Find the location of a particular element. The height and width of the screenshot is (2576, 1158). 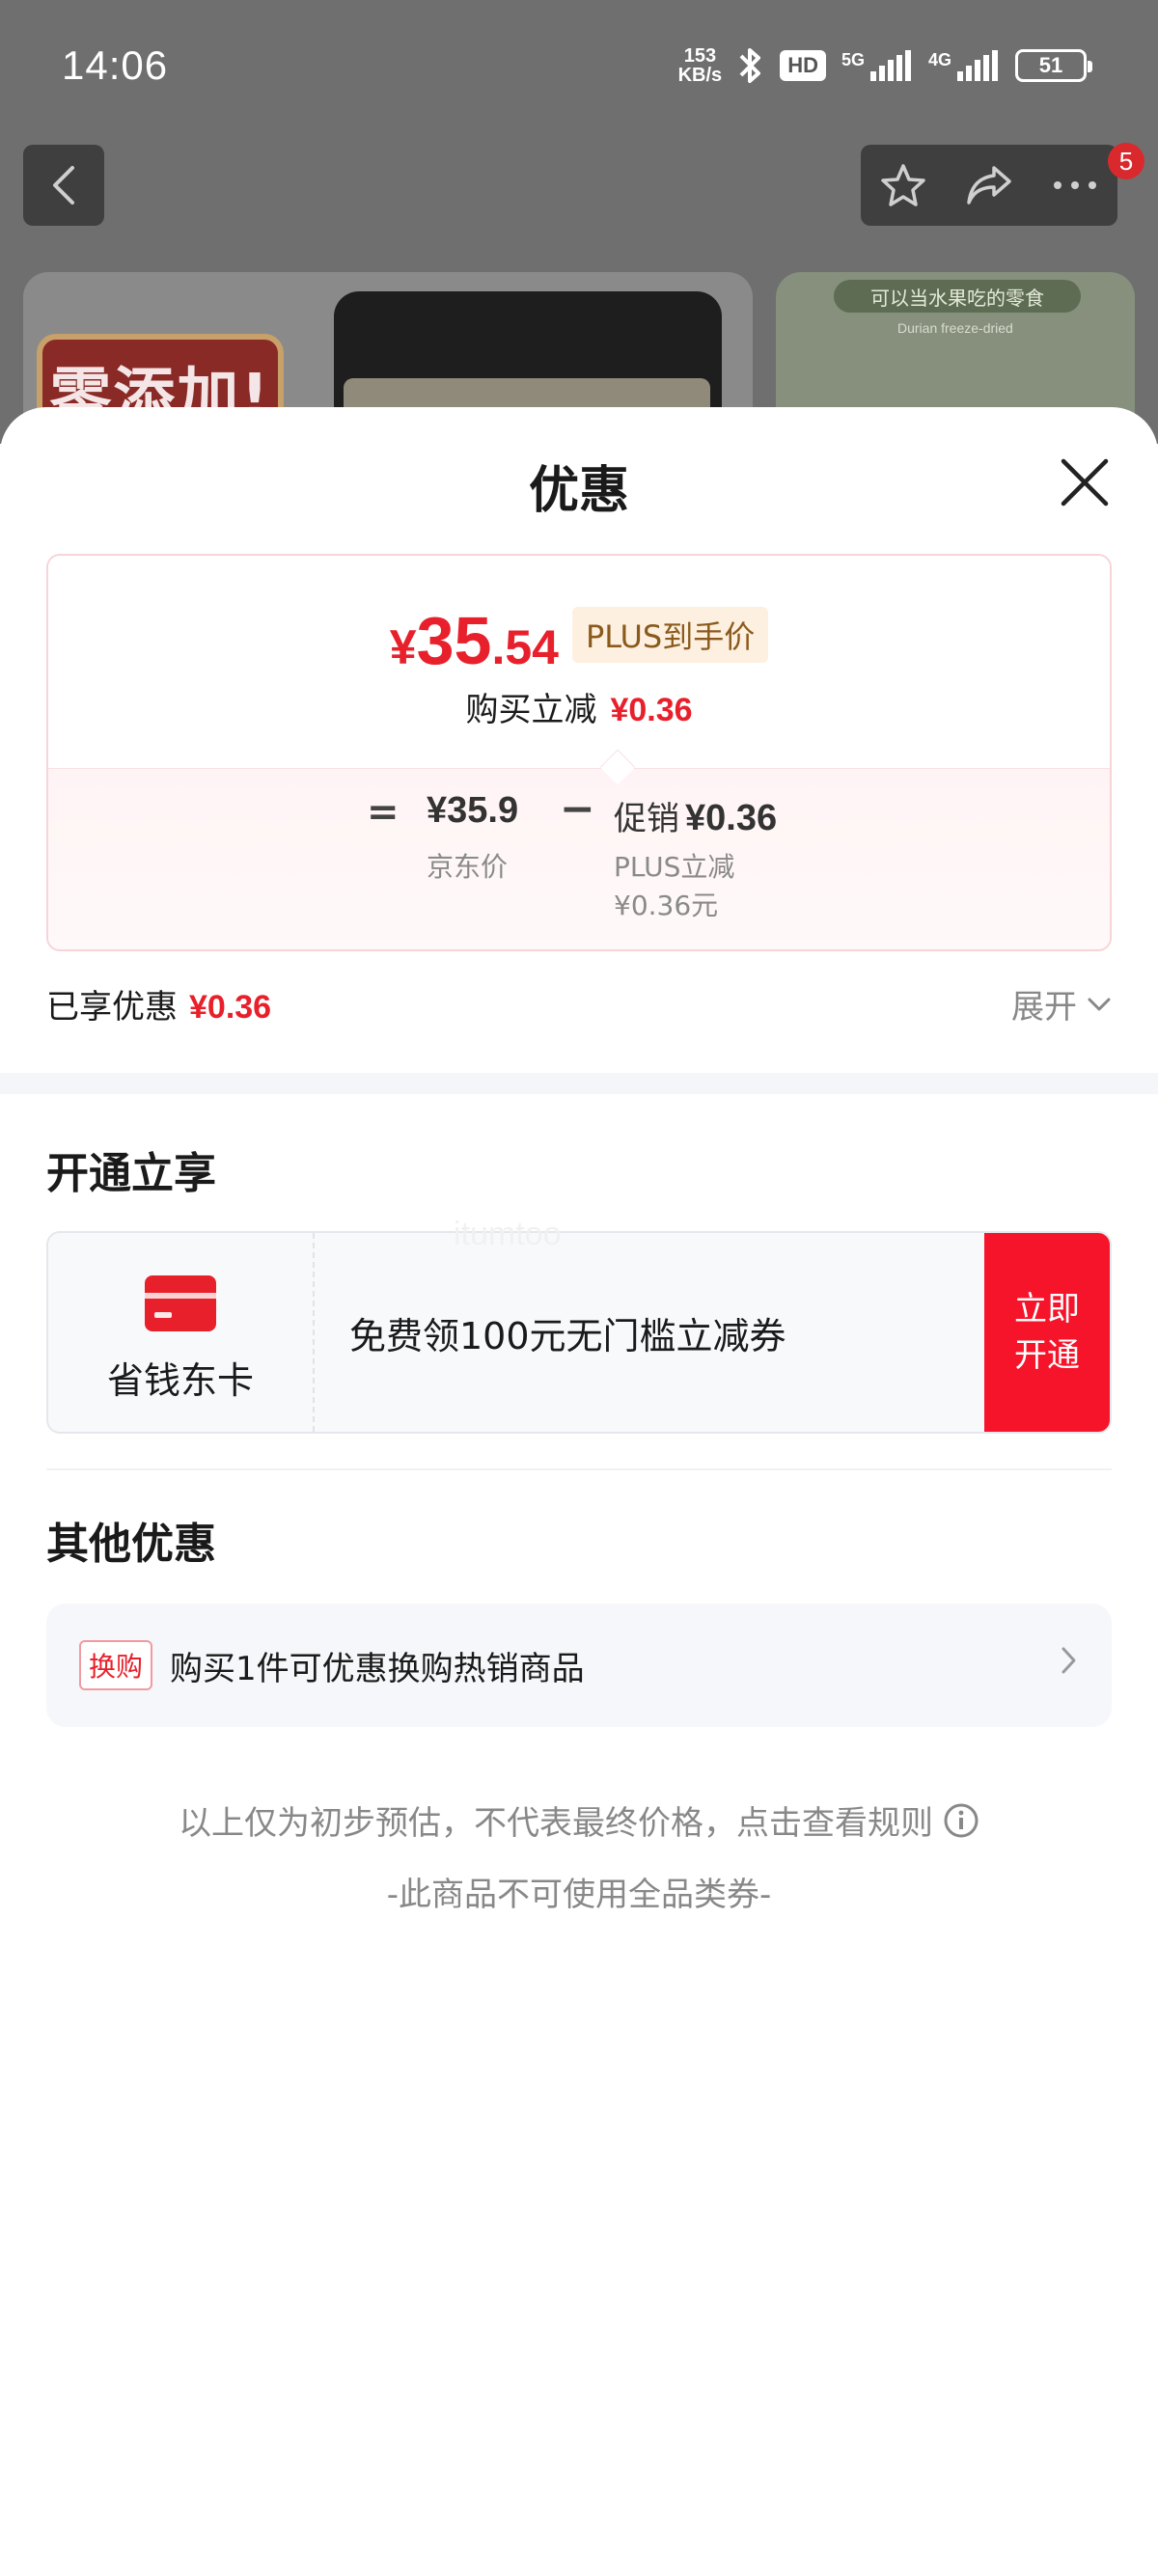

promo-detail-name: PLUS立减 is located at coordinates (674, 867).